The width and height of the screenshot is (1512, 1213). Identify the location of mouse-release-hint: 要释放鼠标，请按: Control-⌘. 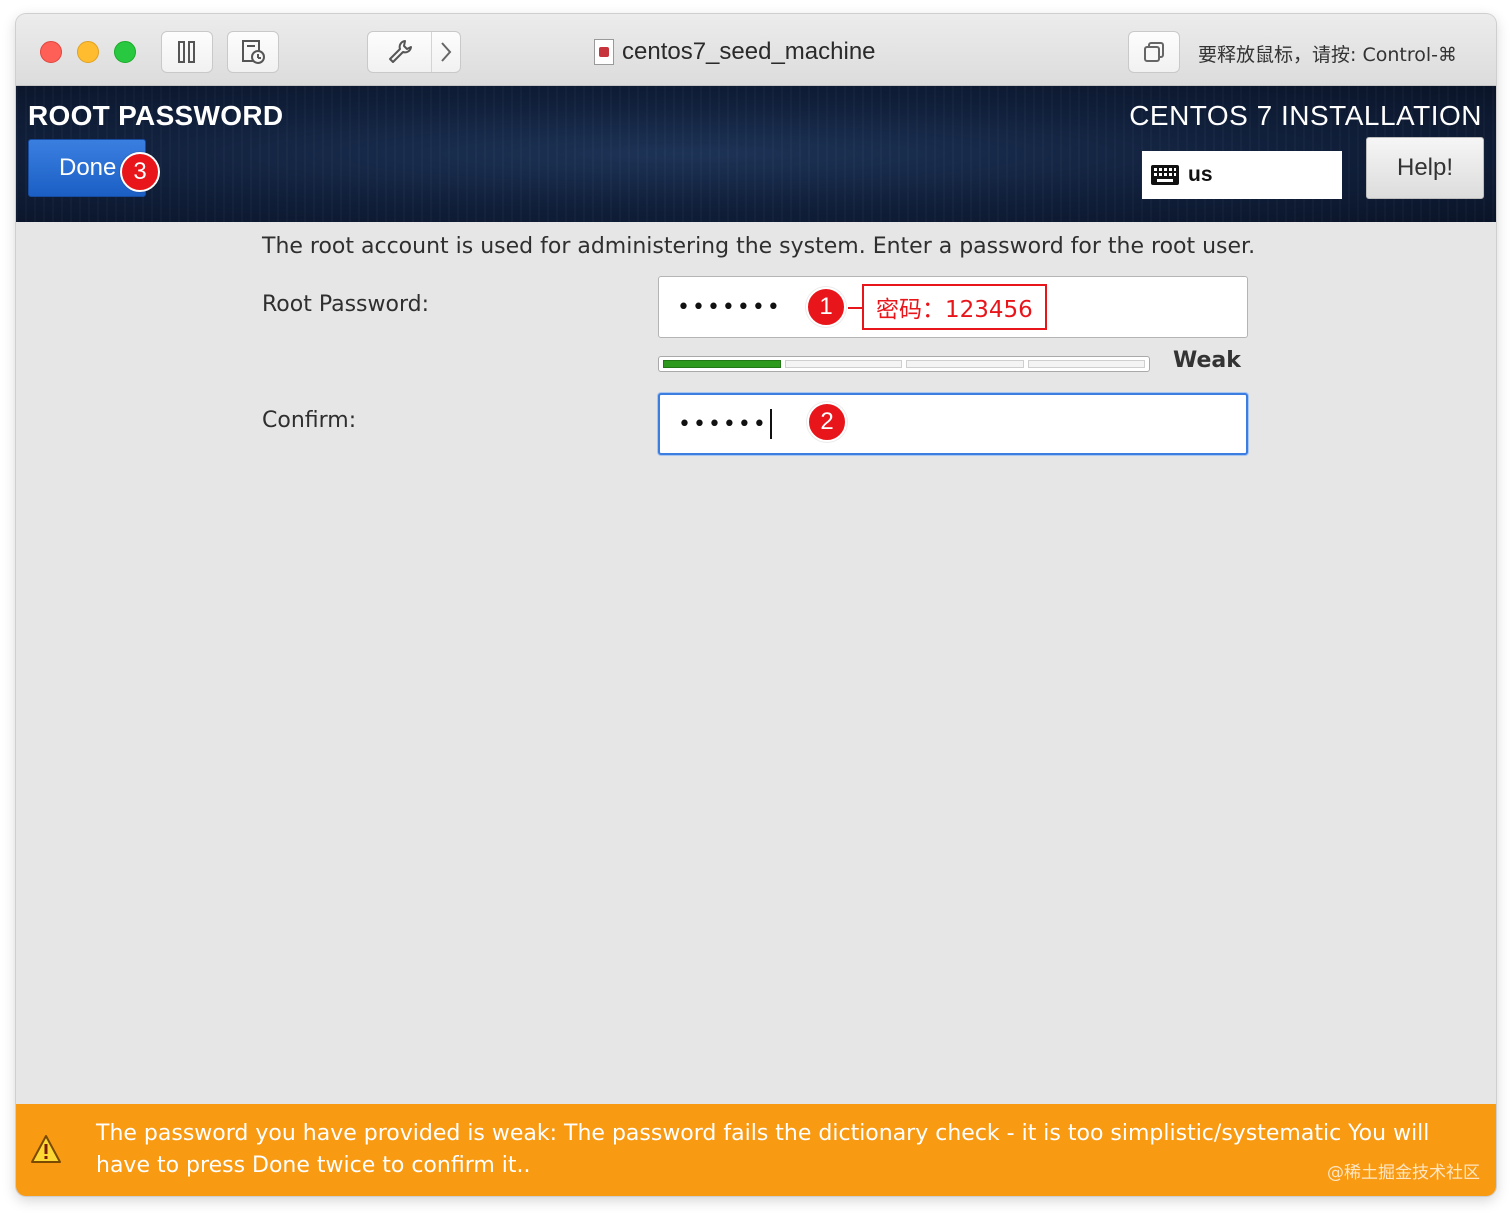
(1327, 55).